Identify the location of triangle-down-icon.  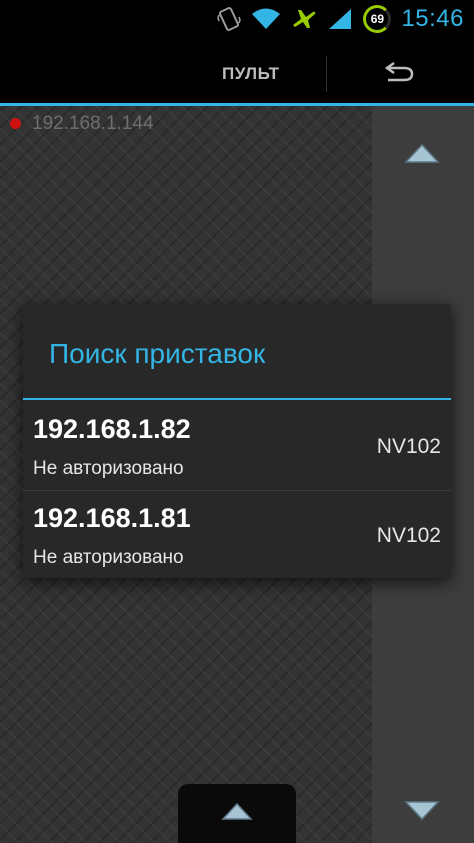
(422, 813).